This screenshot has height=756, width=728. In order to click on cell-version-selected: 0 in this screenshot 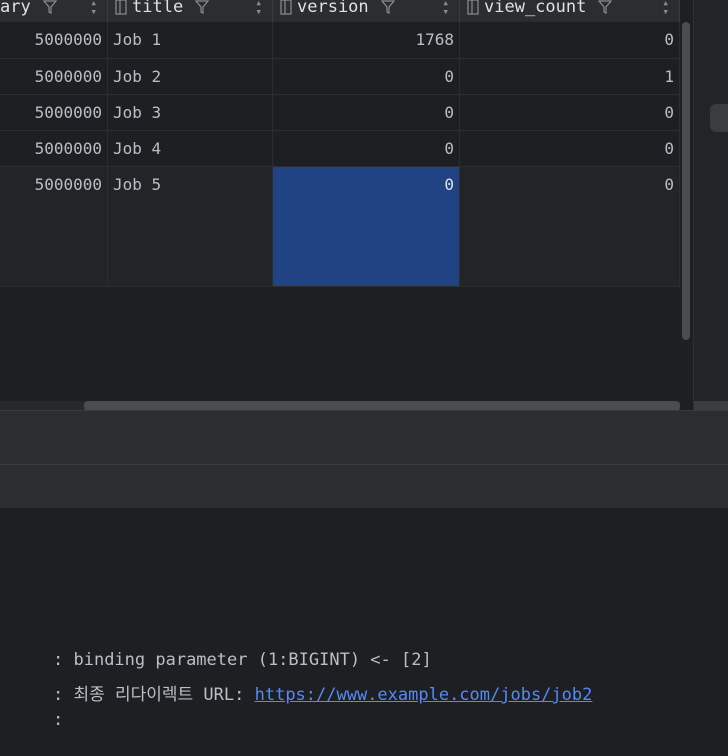, I will do `click(366, 226)`.